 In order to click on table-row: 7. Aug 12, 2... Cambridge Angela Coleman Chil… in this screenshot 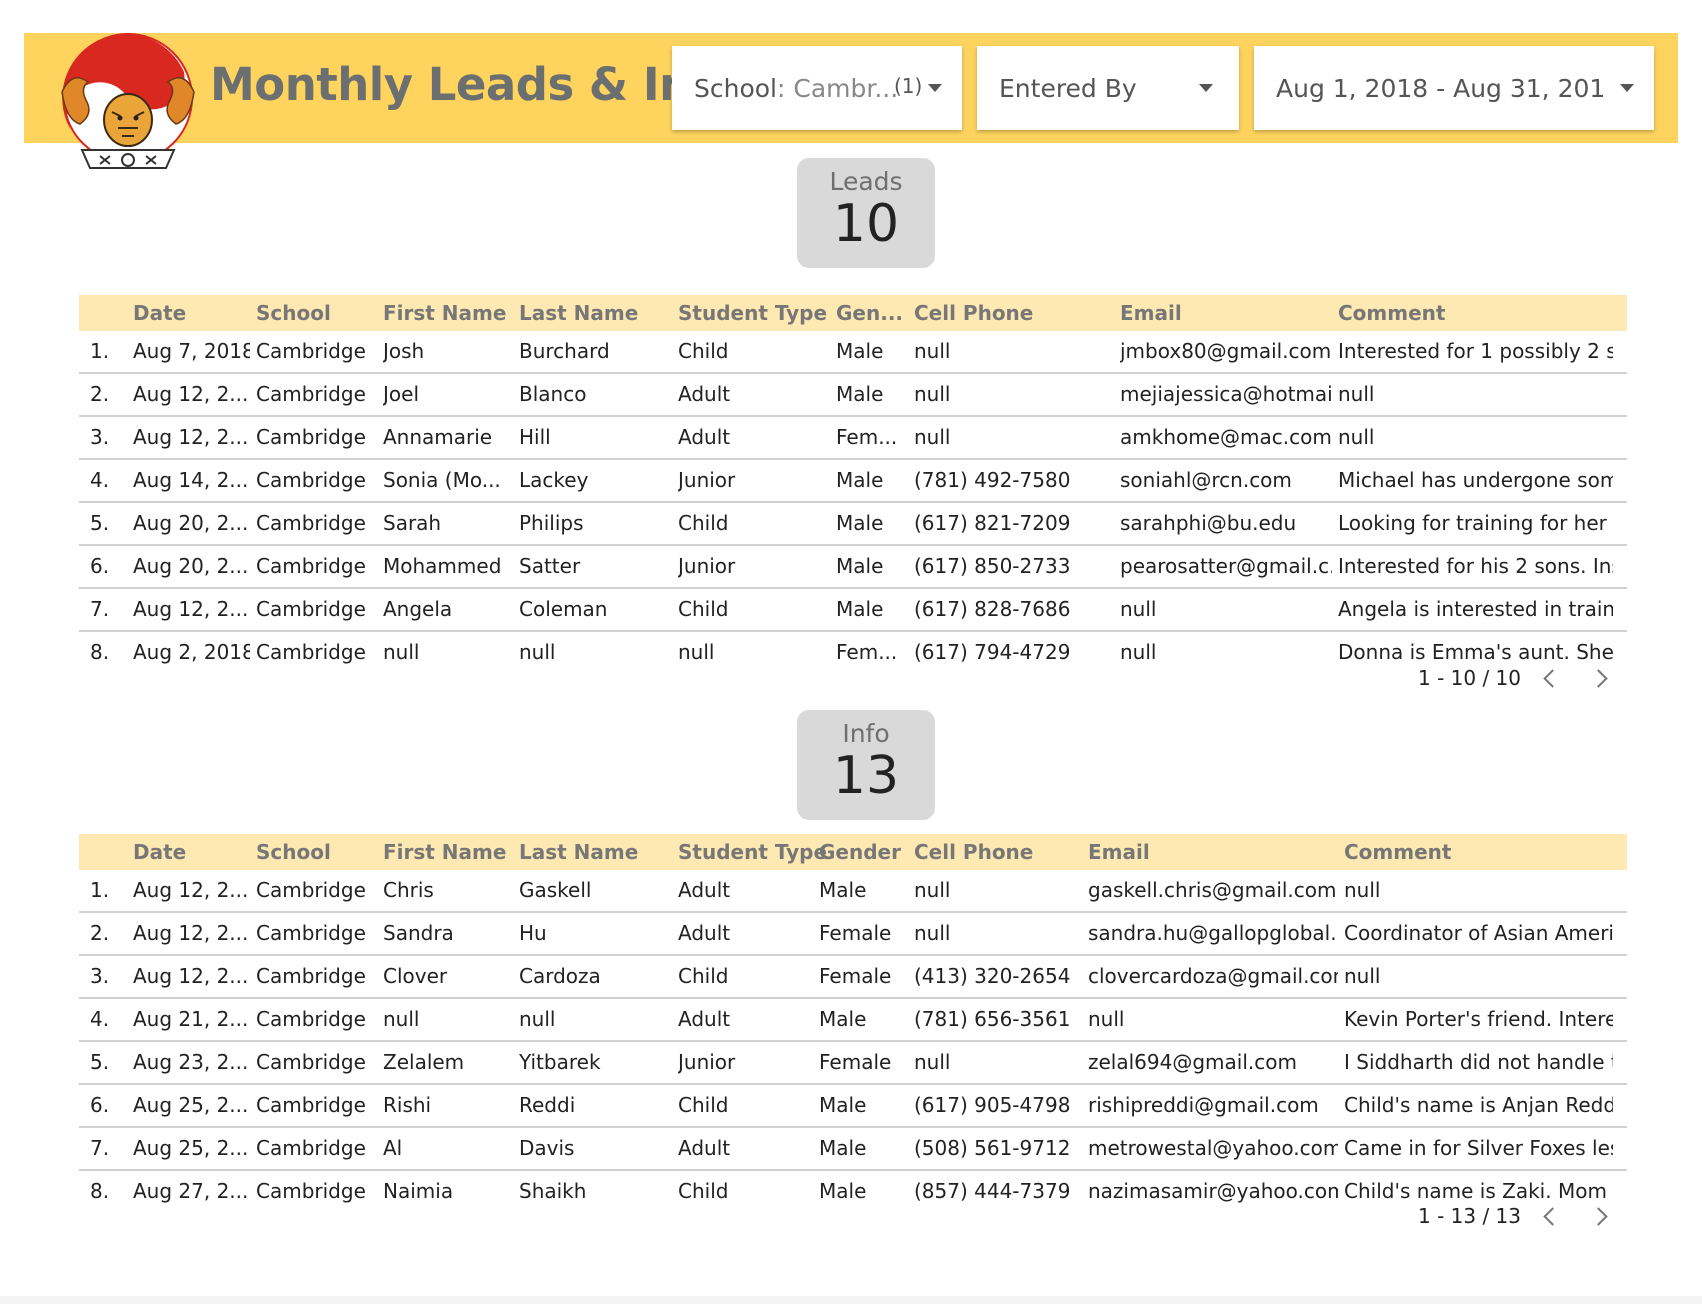, I will do `click(853, 610)`.